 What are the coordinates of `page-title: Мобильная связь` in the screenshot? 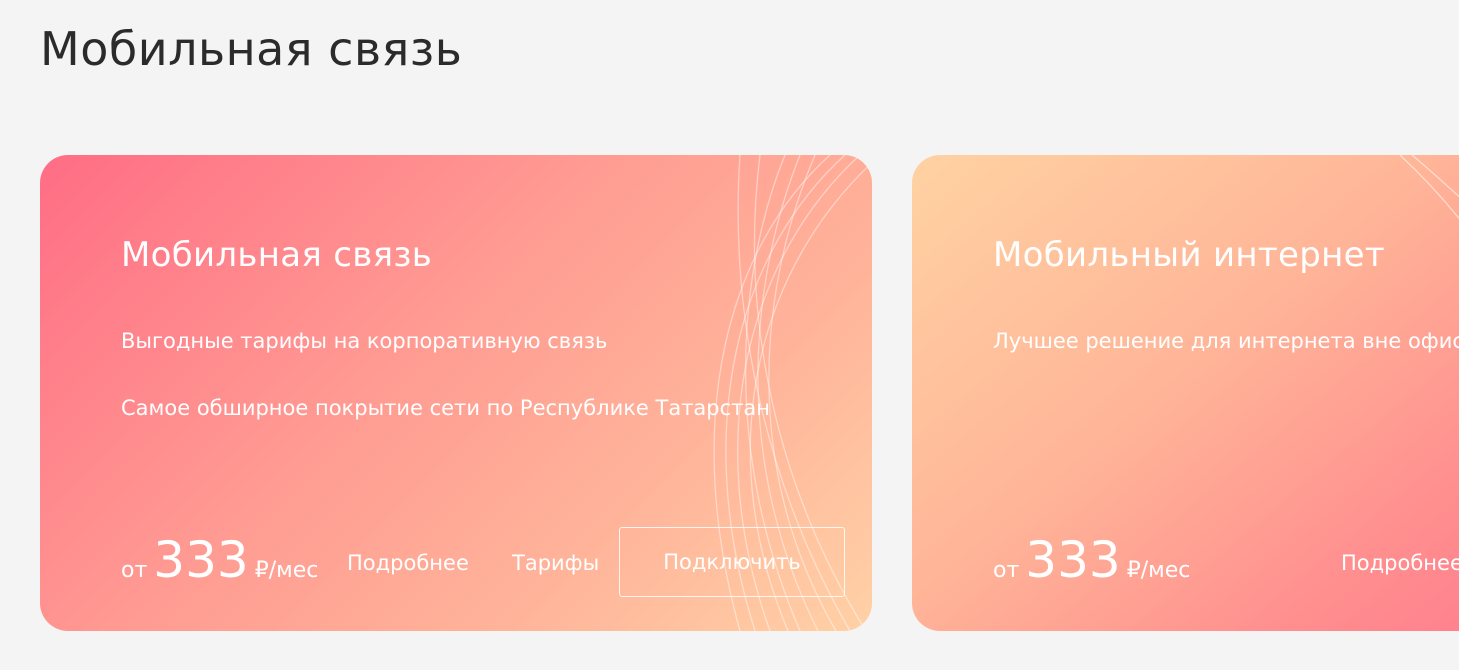 It's located at (251, 49).